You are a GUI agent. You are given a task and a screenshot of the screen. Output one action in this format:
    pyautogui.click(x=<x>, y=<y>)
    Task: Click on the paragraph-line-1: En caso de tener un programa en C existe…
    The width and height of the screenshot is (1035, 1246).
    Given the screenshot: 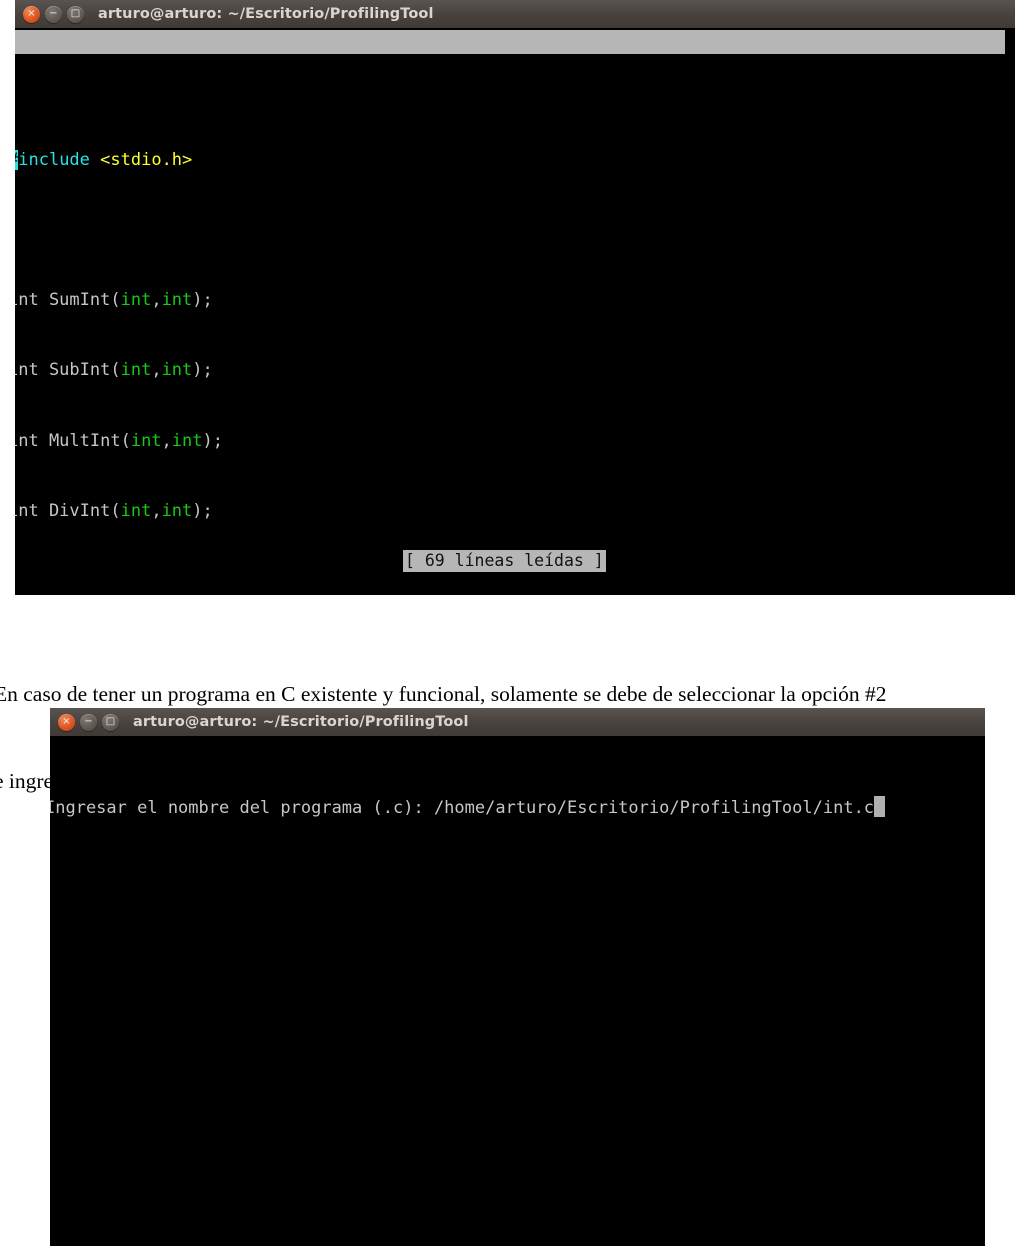 What is the action you would take?
    pyautogui.click(x=443, y=694)
    